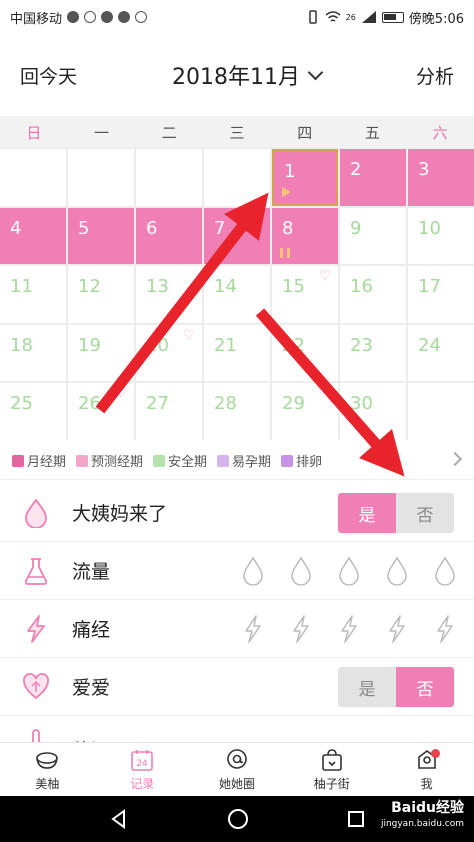  Describe the element at coordinates (237, 411) in the screenshot. I see `calendar-day: 28` at that location.